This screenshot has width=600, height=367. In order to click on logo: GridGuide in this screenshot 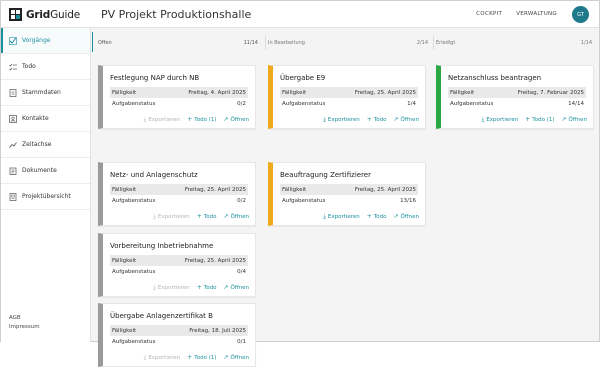, I will do `click(44, 14)`.